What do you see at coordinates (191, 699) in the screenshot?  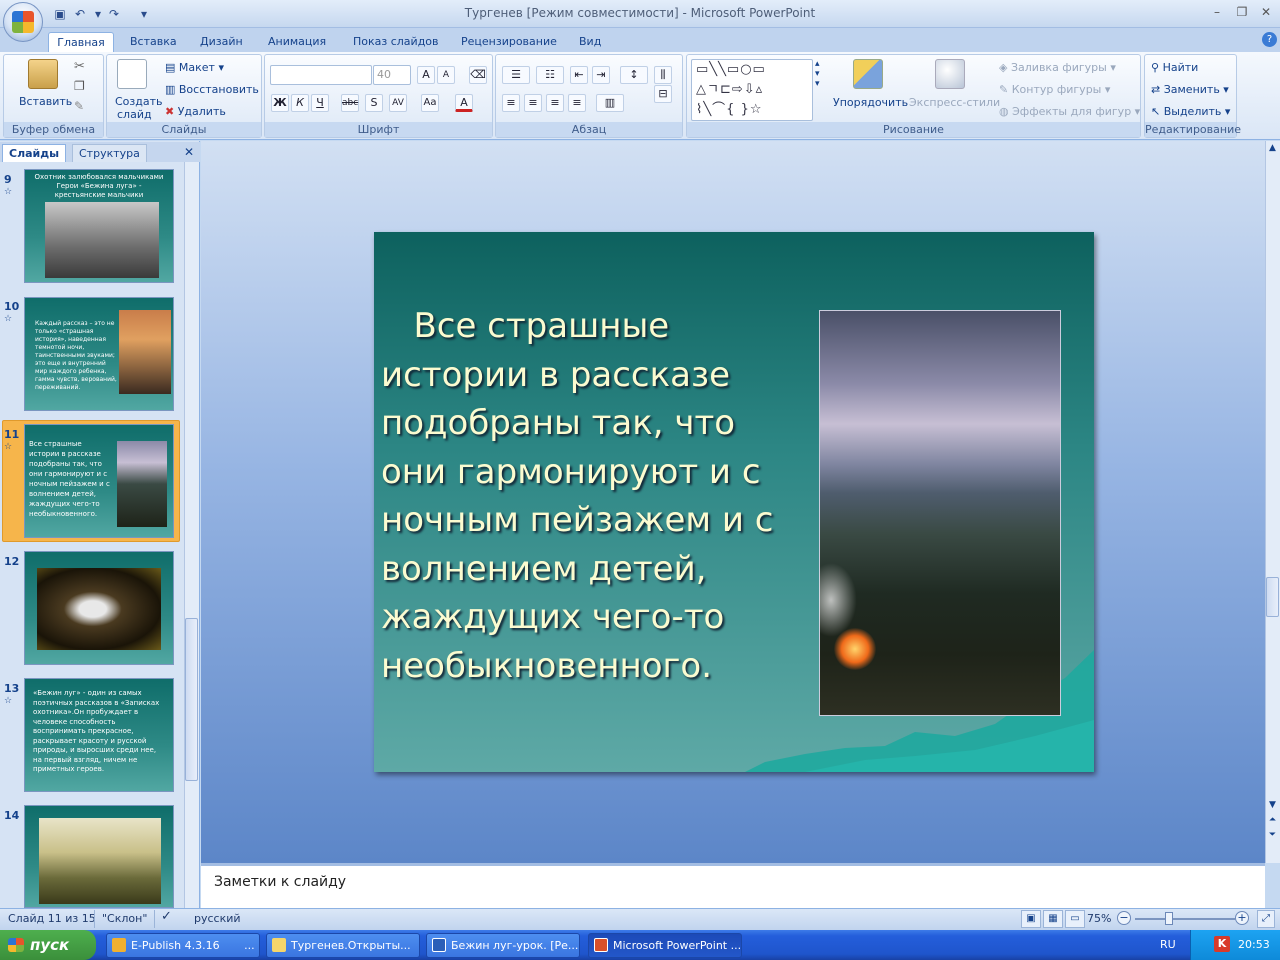 I see `panel-scrollbar-thumb` at bounding box center [191, 699].